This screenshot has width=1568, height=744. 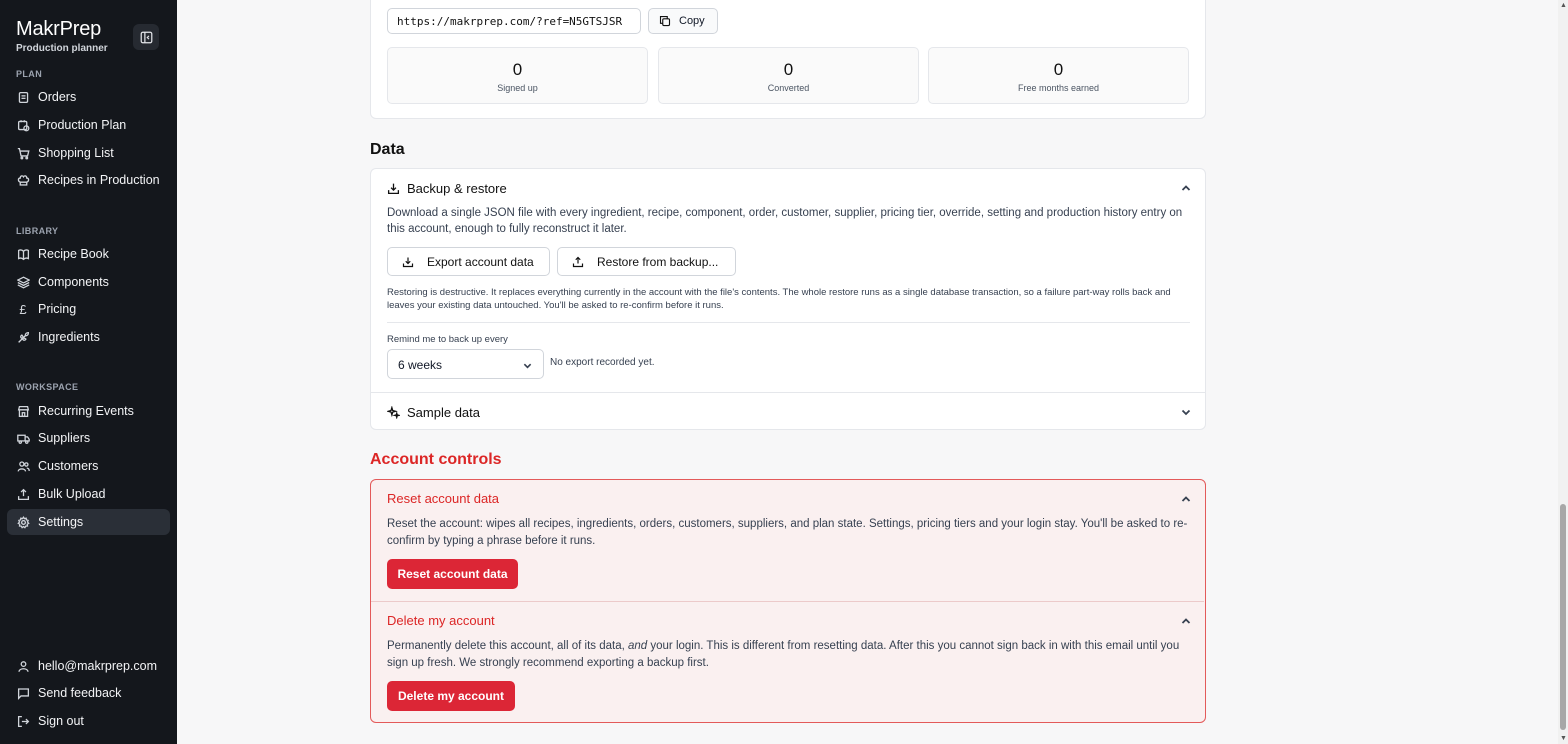 What do you see at coordinates (787, 601) in the screenshot?
I see `danger-separator` at bounding box center [787, 601].